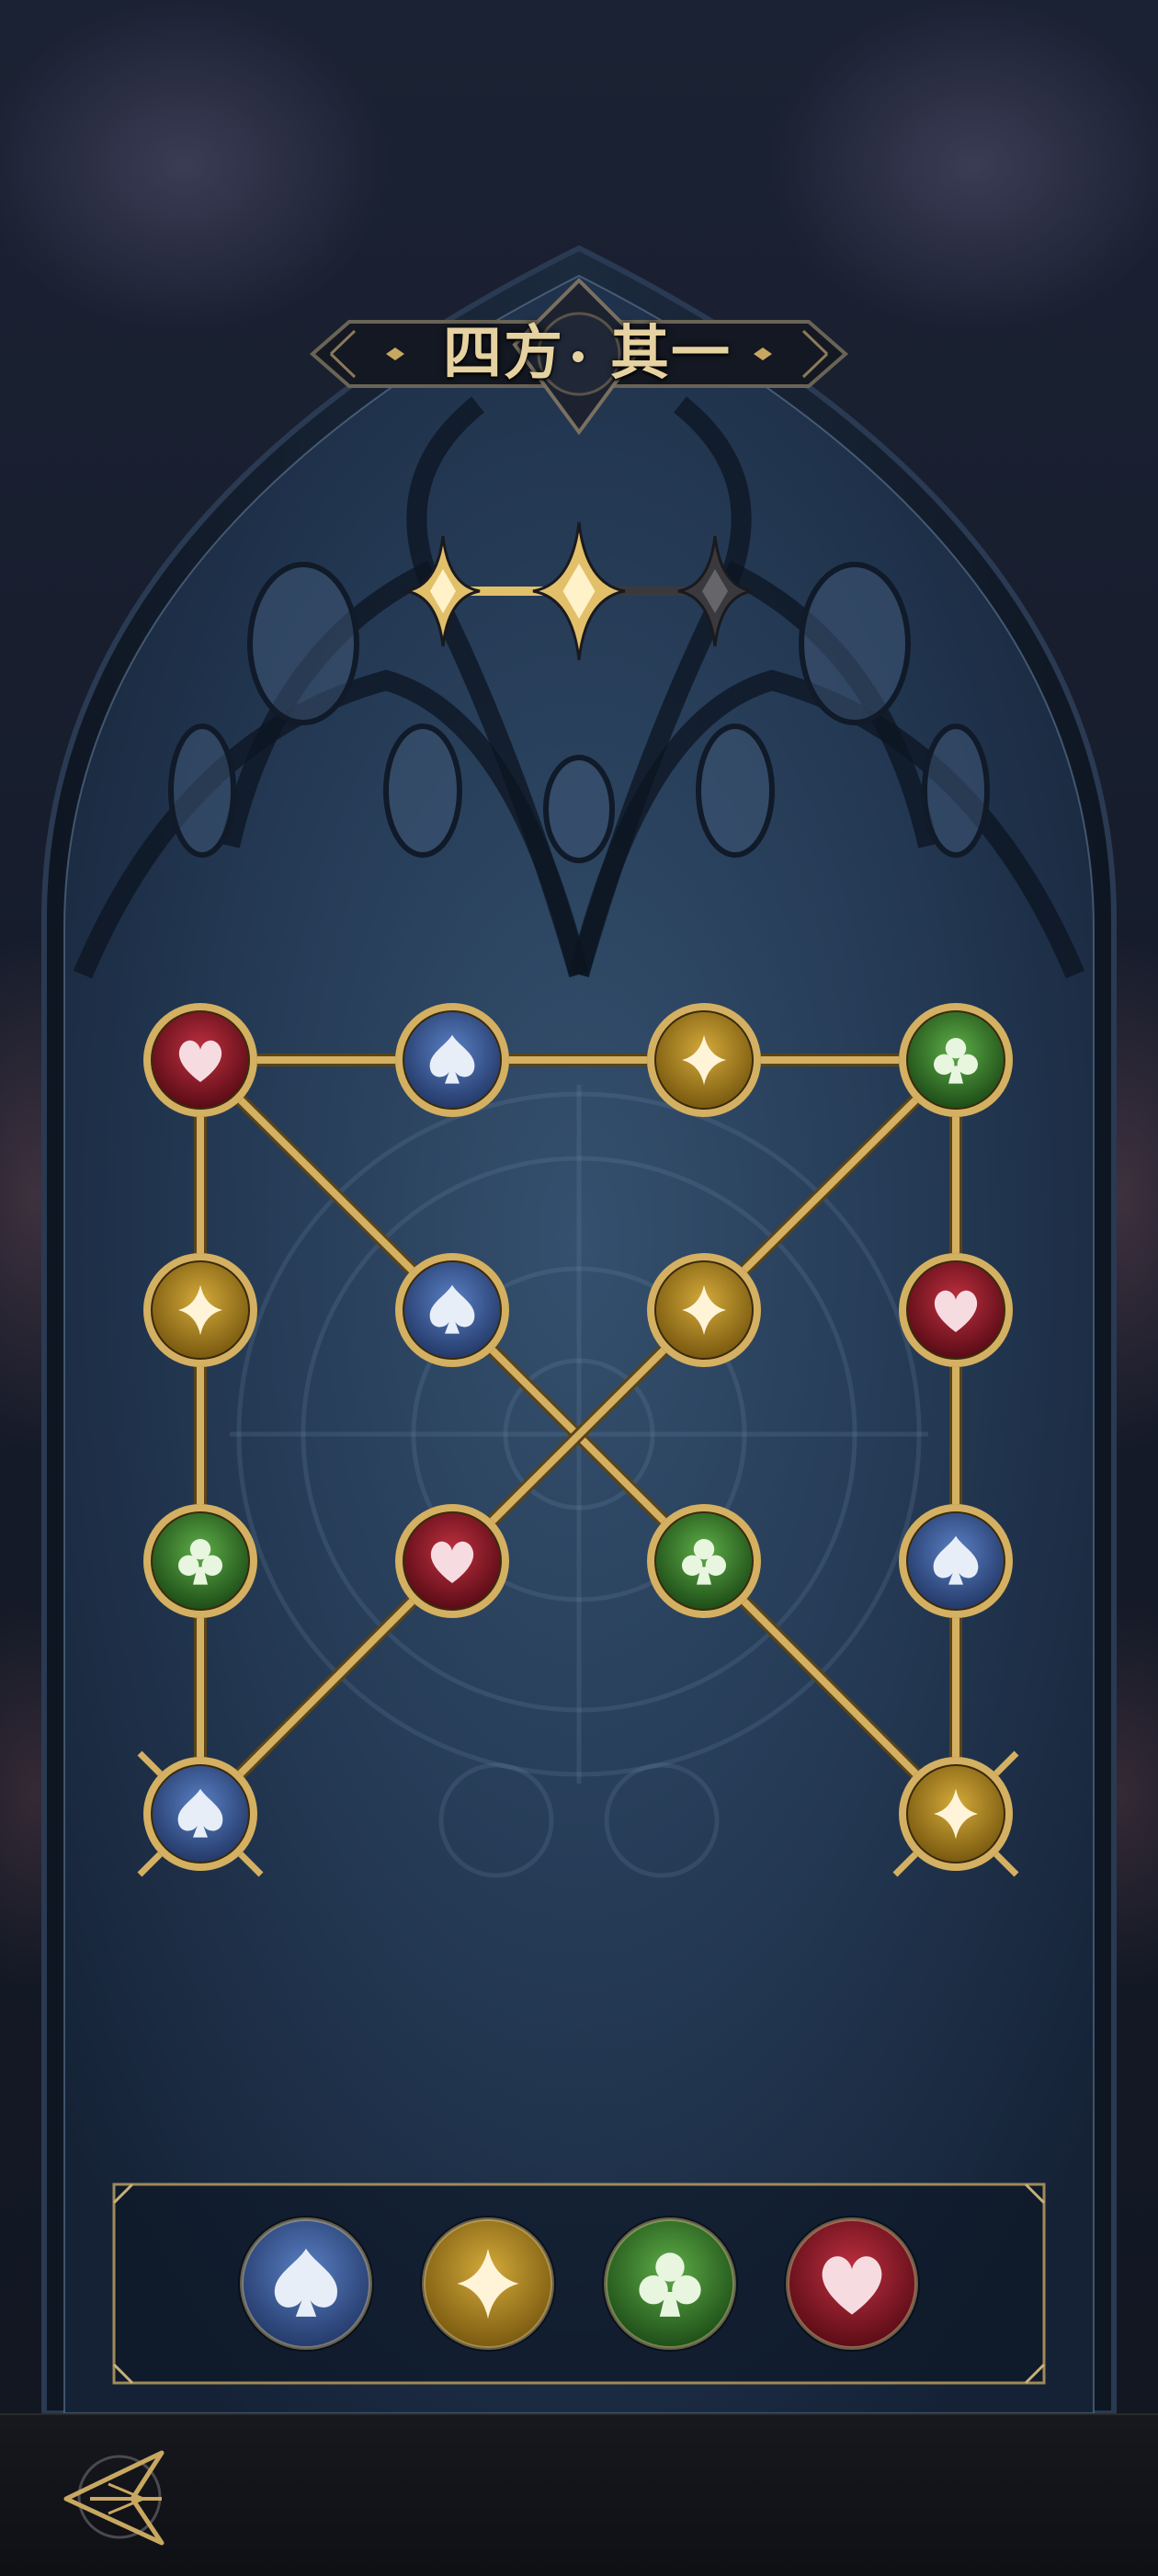  I want to click on spade-node-d1, so click(200, 1813).